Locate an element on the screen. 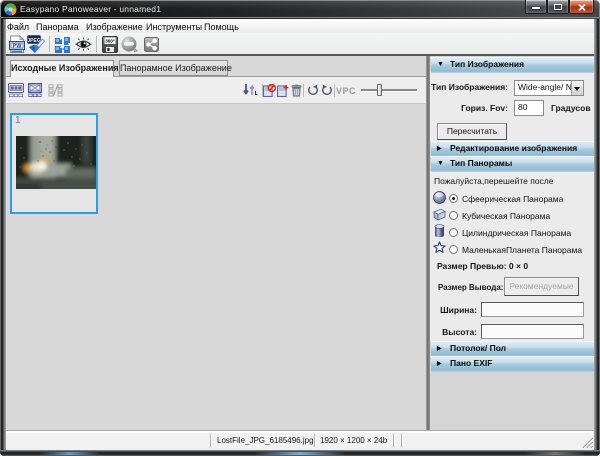 The width and height of the screenshot is (600, 456). svg-text: 360° is located at coordinates (110, 41).